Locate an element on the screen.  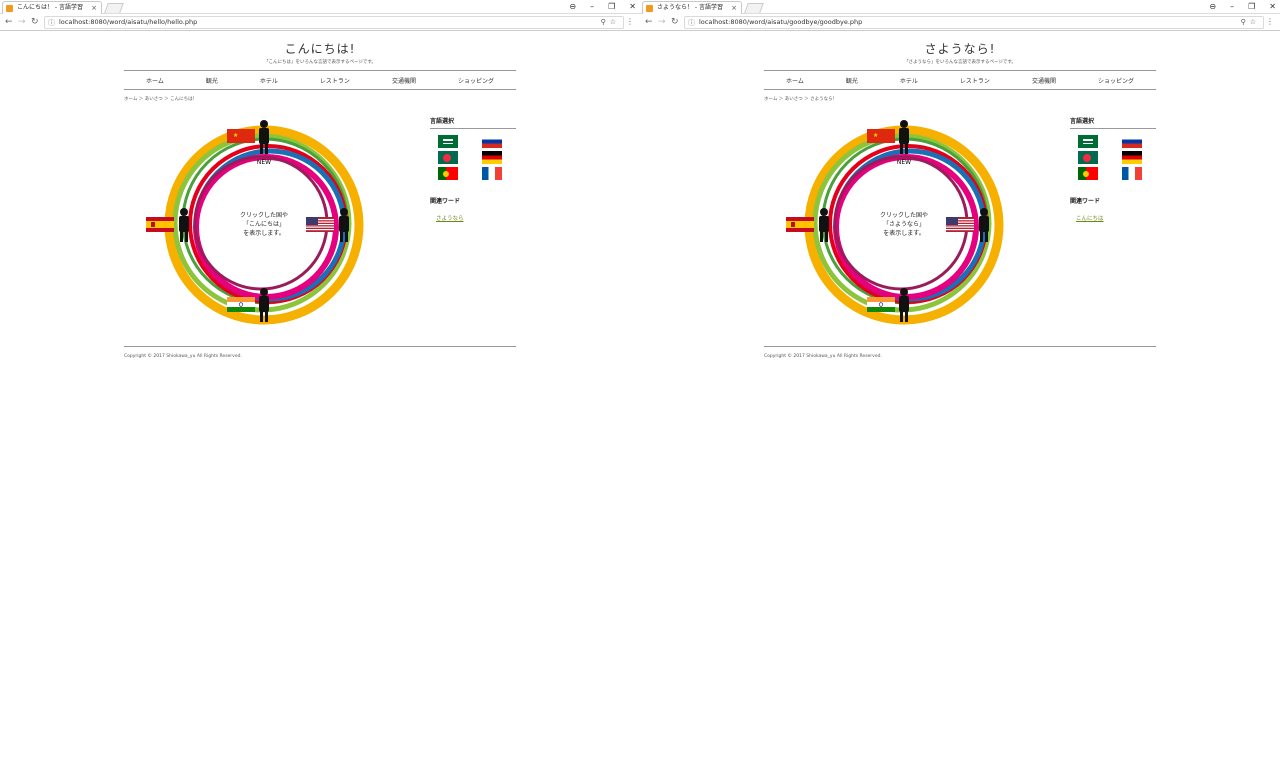
browser-tab: こんにちは！ - 言語学習 × is located at coordinates (52, 7).